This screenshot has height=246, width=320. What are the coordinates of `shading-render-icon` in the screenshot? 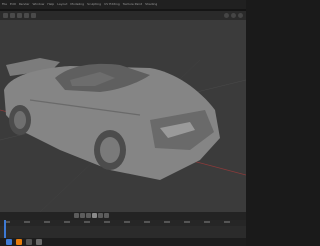 It's located at (240, 15).